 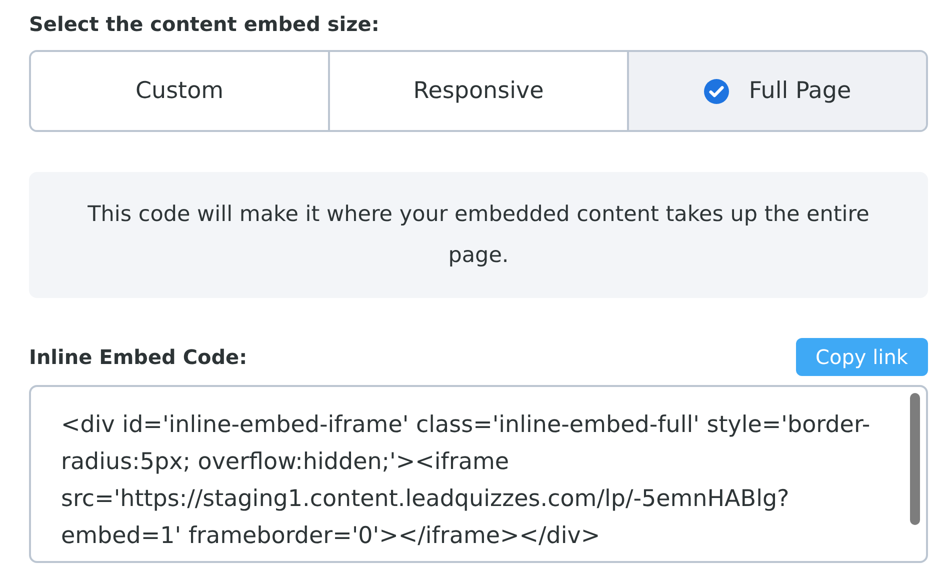 I want to click on scrollbar-thumb, so click(x=915, y=459).